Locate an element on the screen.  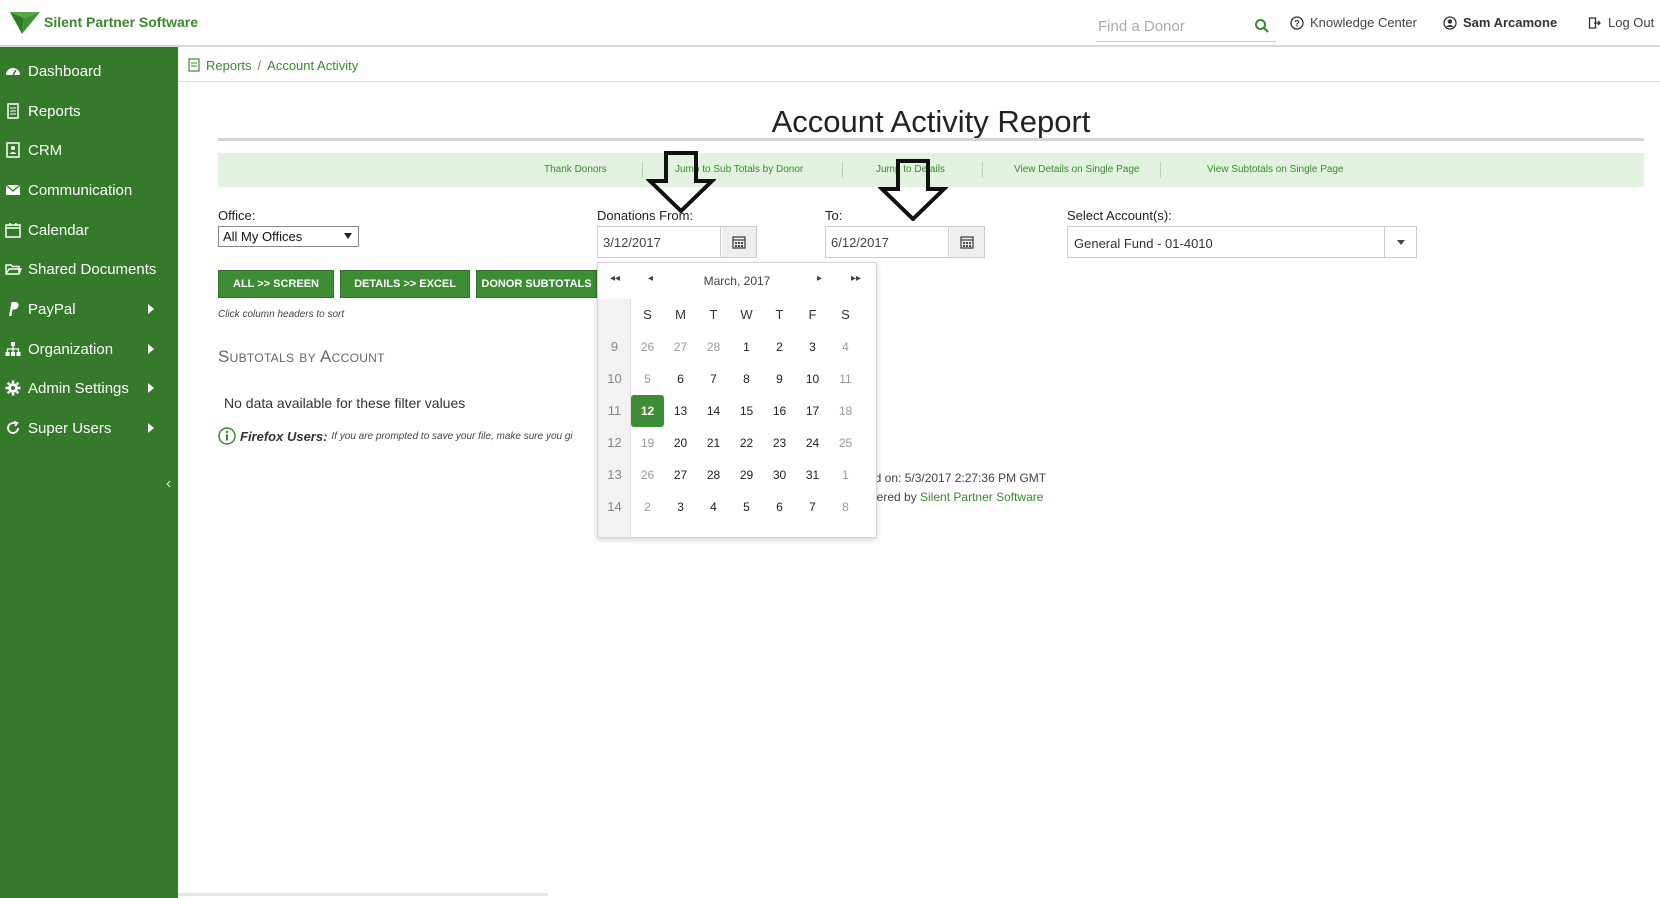
from-calendar-button is located at coordinates (739, 242).